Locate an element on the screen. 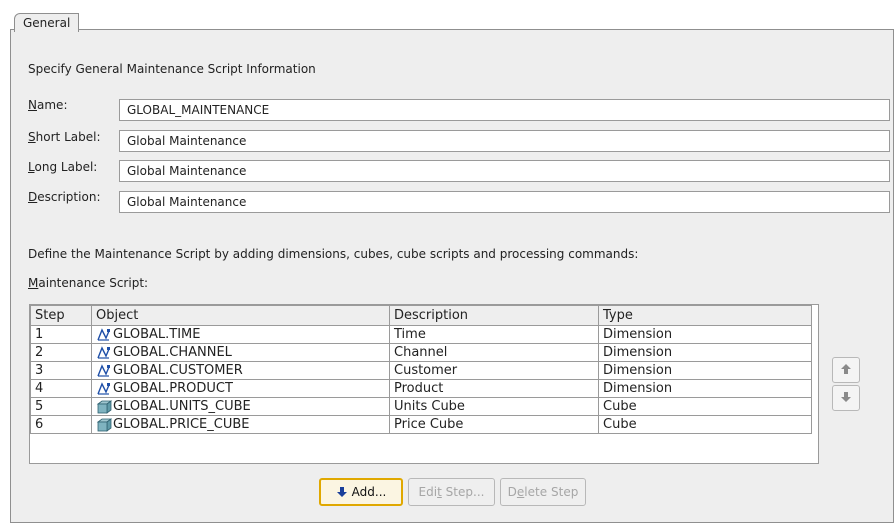 Image resolution: width=896 pixels, height=525 pixels. table-cell-object: GLOBAL.TIME is located at coordinates (240, 334).